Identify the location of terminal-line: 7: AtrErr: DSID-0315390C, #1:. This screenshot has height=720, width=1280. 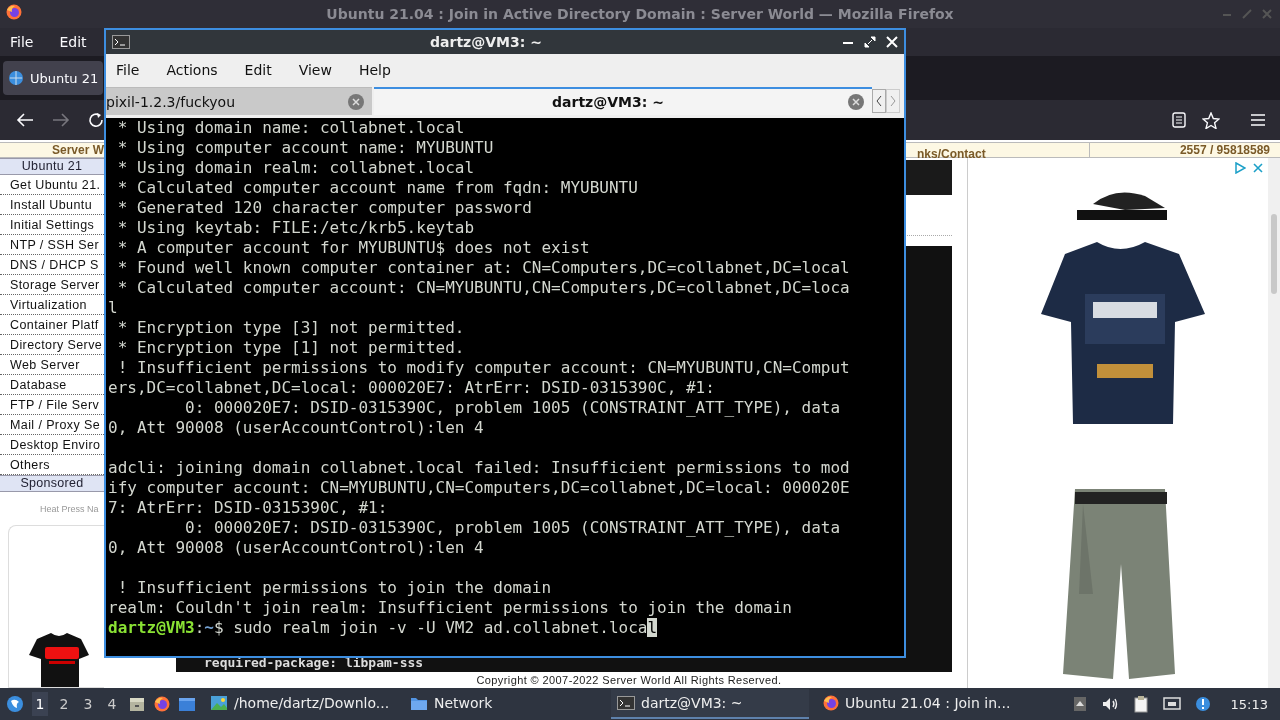
(248, 508).